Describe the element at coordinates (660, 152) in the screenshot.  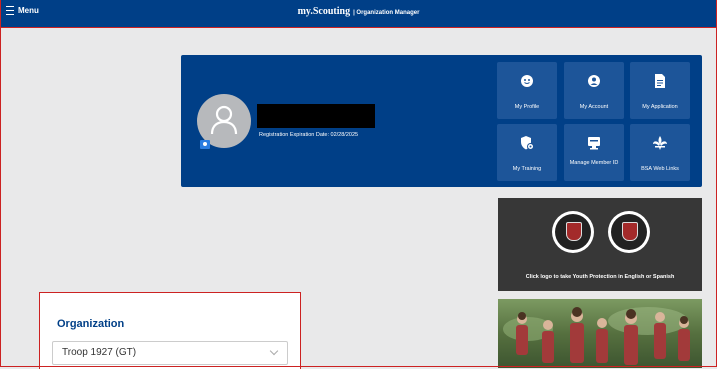
I see `bsa-web-links-tile: BSA Web Links` at that location.